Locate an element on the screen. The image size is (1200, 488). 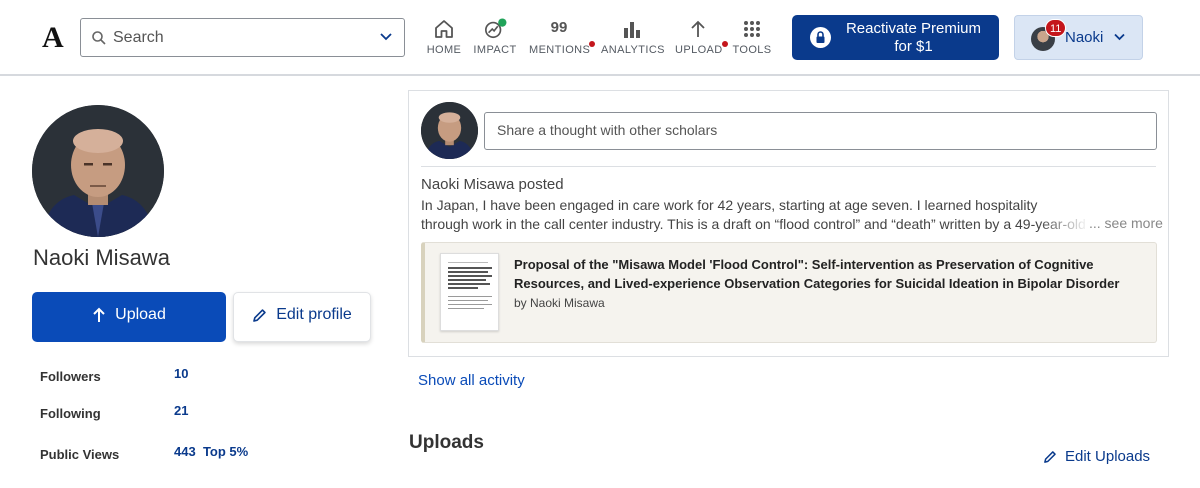
edit-profile-button: Edit profile is located at coordinates (302, 317).